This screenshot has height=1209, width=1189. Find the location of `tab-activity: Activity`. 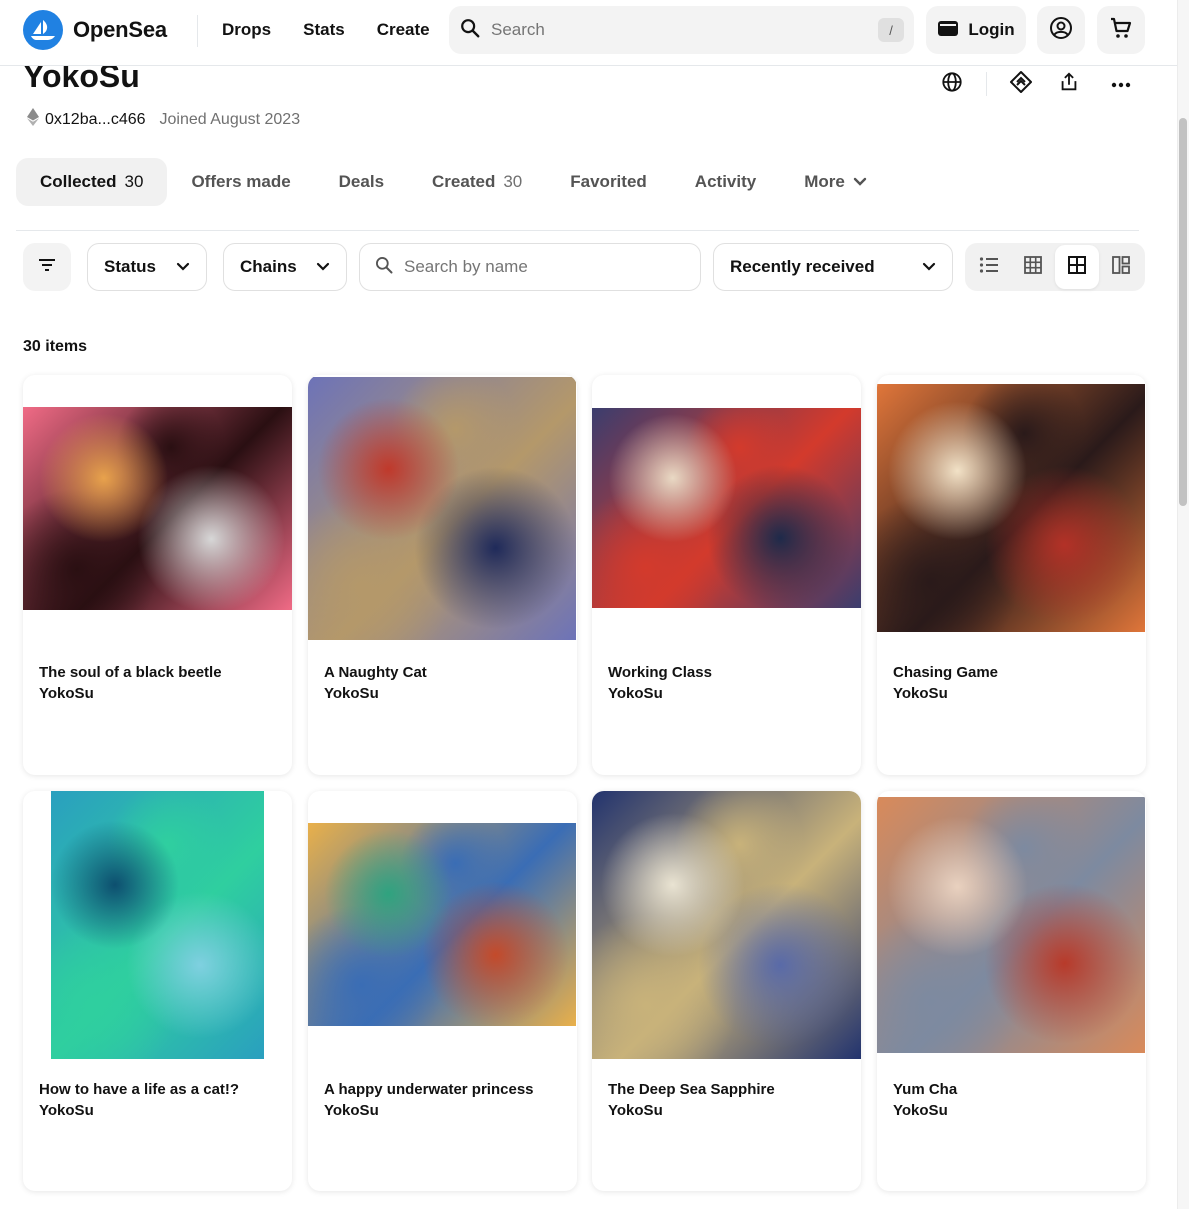

tab-activity: Activity is located at coordinates (725, 182).